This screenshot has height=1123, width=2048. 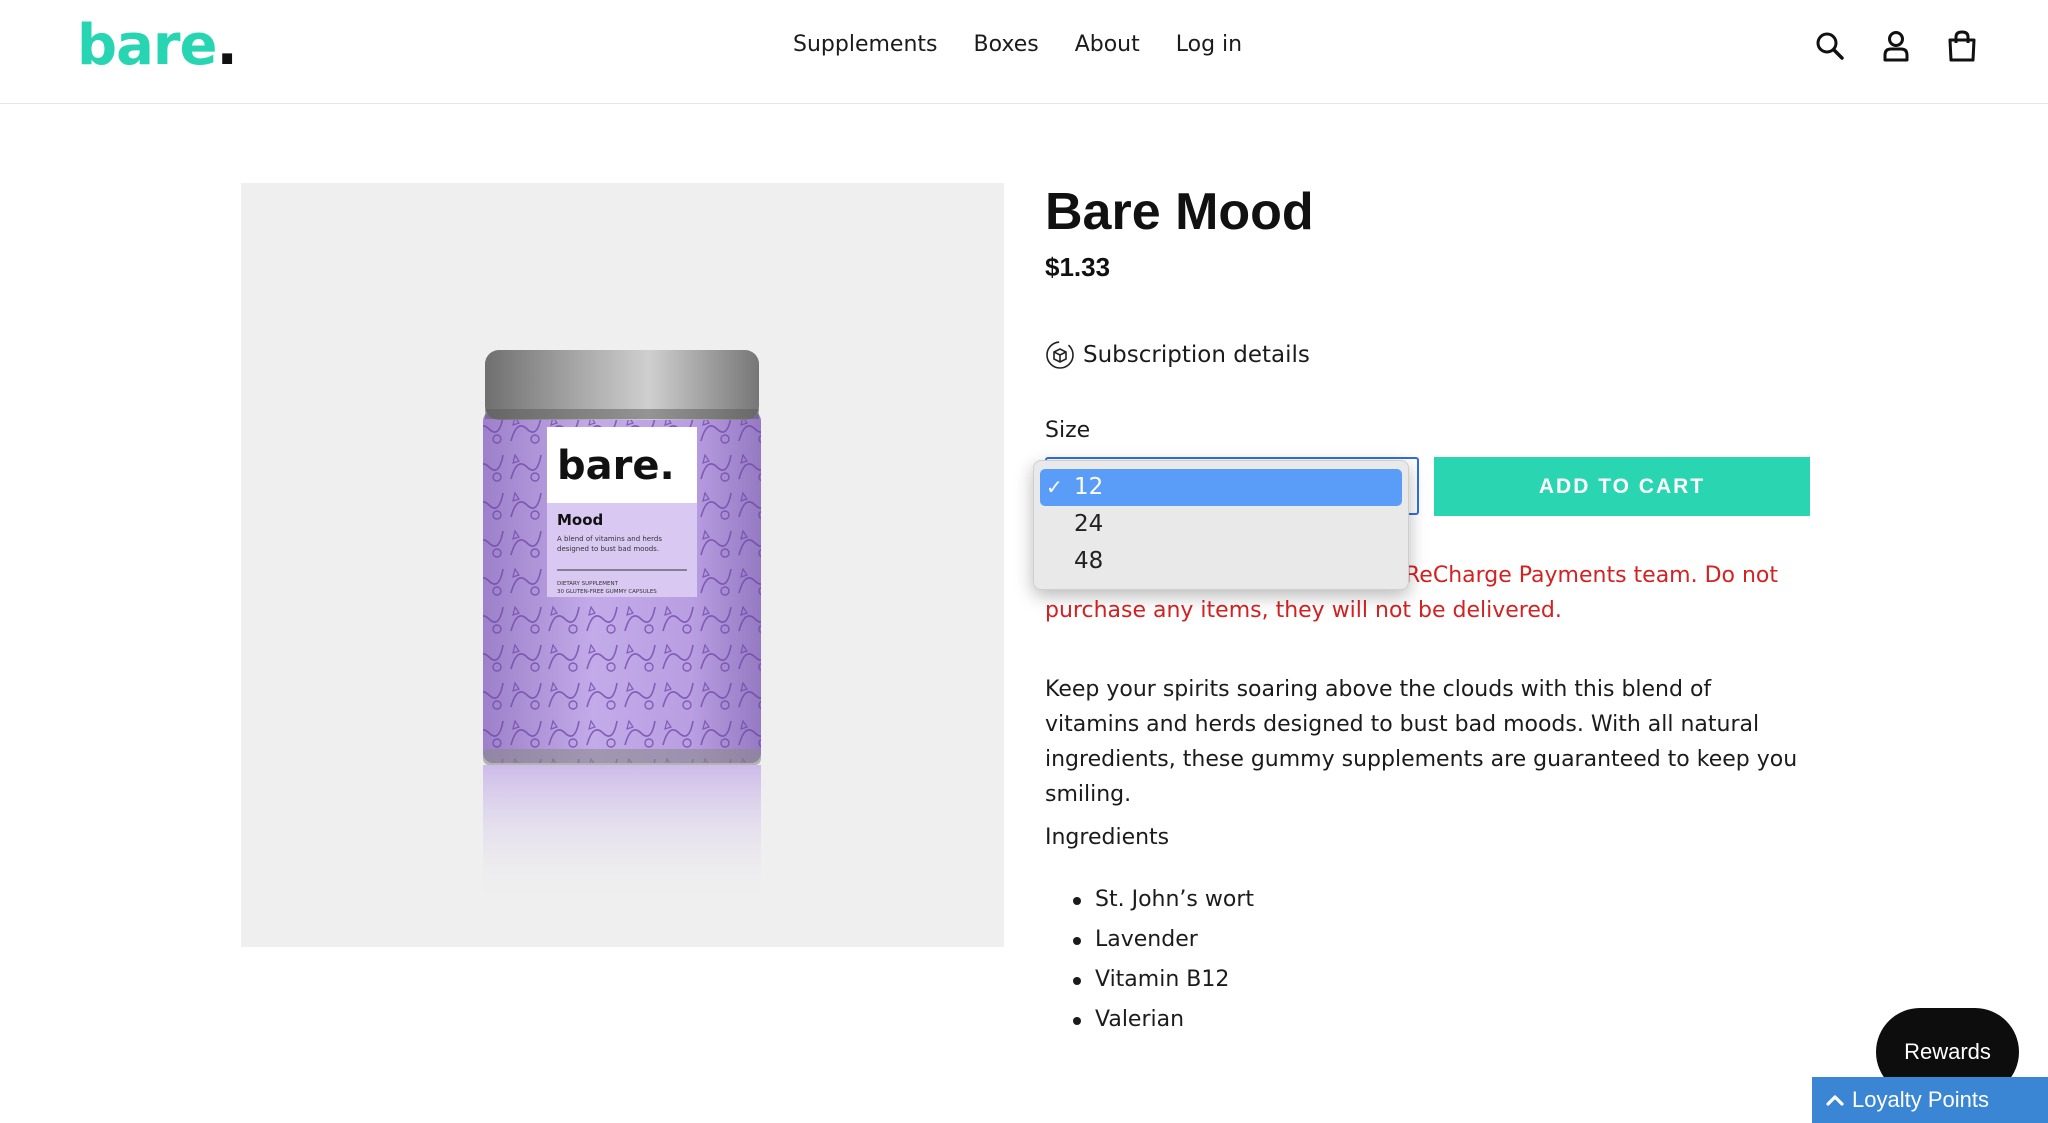 What do you see at coordinates (607, 592) in the screenshot?
I see `tin-small-2: 30 GLUTEN-FREE GUMMY CAPSULES` at bounding box center [607, 592].